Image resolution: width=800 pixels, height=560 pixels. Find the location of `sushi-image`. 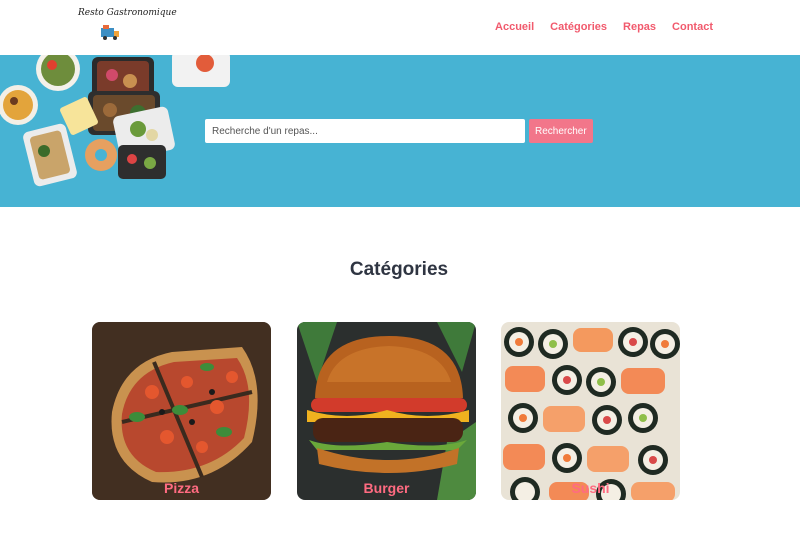

sushi-image is located at coordinates (590, 411).